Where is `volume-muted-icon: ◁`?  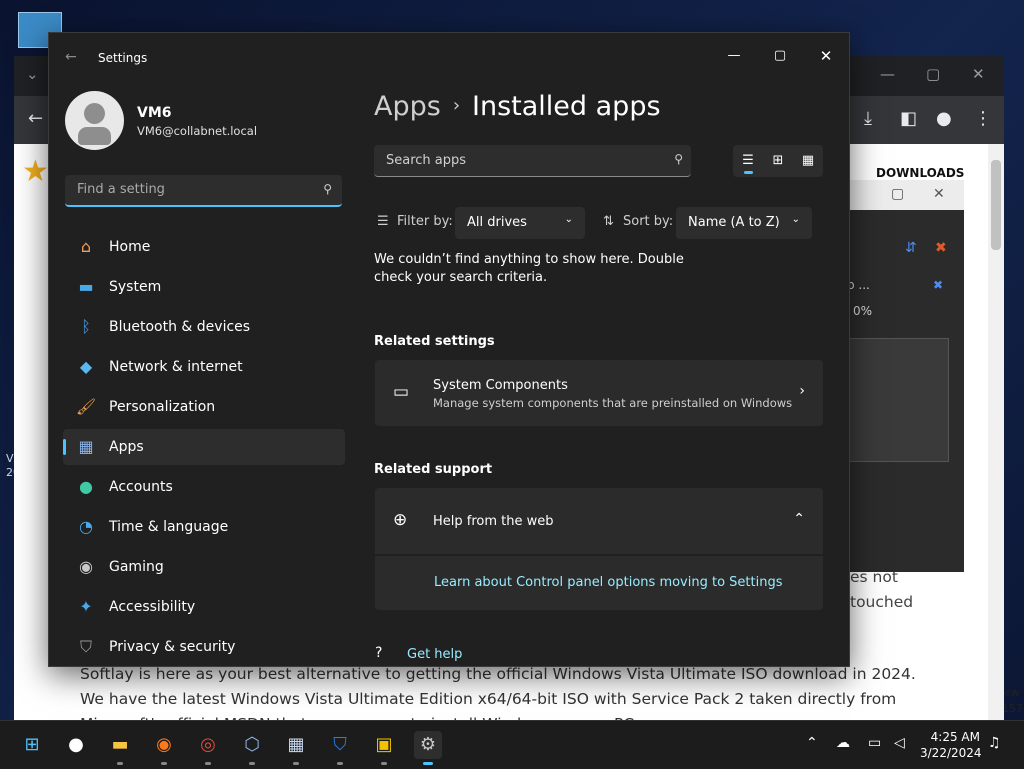
volume-muted-icon: ◁ is located at coordinates (899, 743).